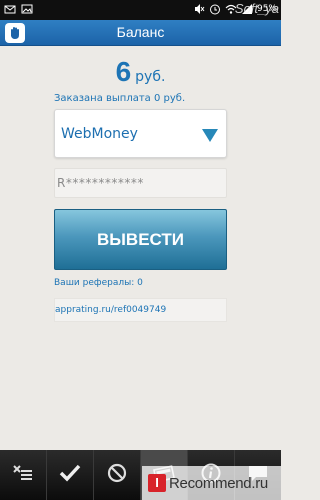  Describe the element at coordinates (199, 9) in the screenshot. I see `mute-icon` at that location.